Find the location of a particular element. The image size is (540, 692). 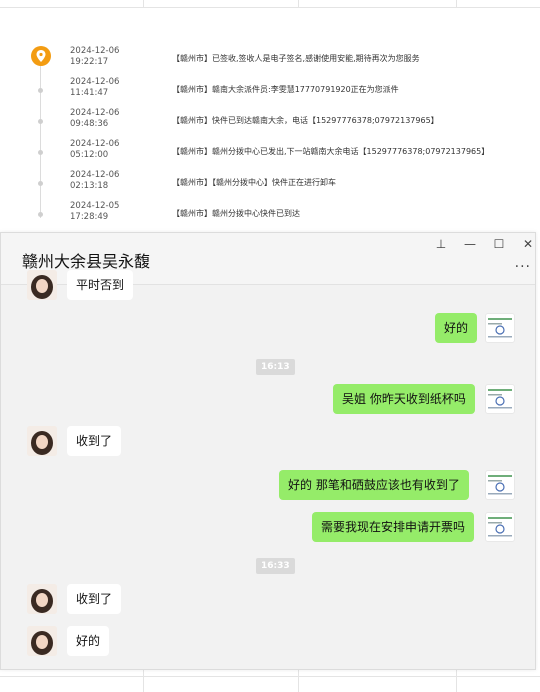

event-datetime: 2024-12-06 09:48:36 is located at coordinates (95, 118).